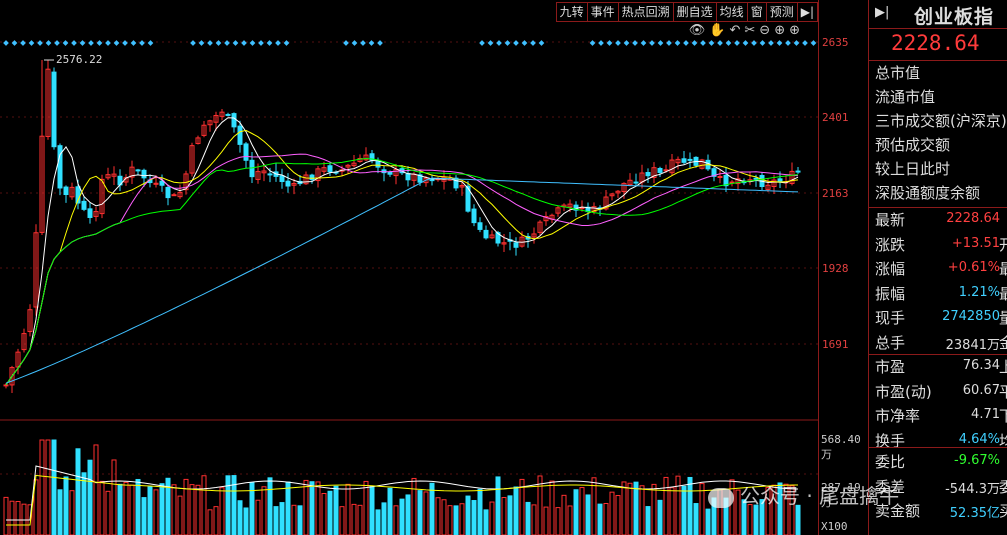 Image resolution: width=1007 pixels, height=535 pixels. Describe the element at coordinates (941, 318) in the screenshot. I see `info-row: 现手 2742850量` at that location.